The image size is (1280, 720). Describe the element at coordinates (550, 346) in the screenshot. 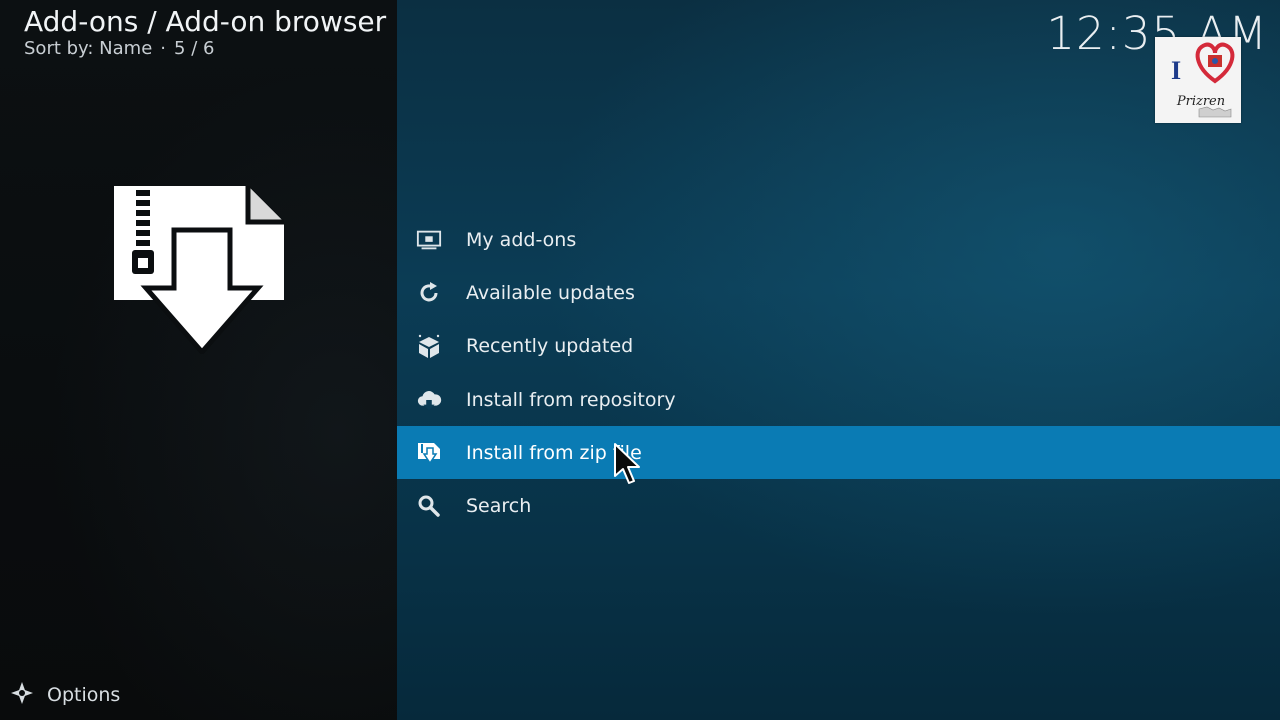

I see `menu-item-label: Recently updated` at that location.